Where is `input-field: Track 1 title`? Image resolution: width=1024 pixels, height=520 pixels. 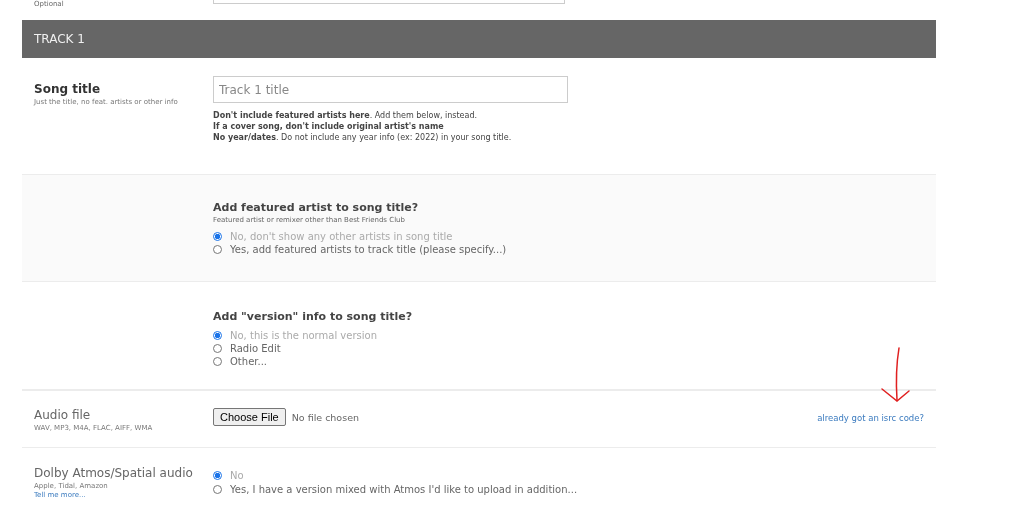 input-field: Track 1 title is located at coordinates (390, 89).